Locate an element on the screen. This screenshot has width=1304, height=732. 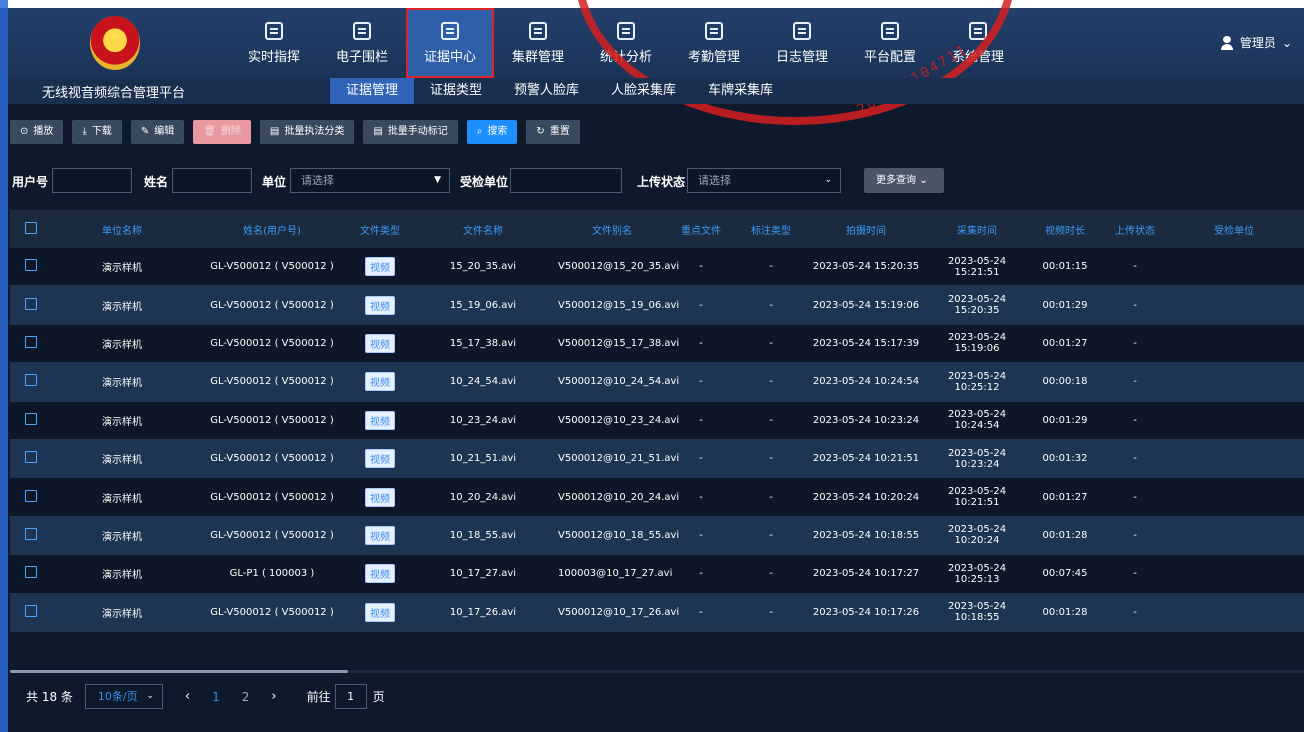
nav-item-2: 证据中心 is located at coordinates (450, 43).